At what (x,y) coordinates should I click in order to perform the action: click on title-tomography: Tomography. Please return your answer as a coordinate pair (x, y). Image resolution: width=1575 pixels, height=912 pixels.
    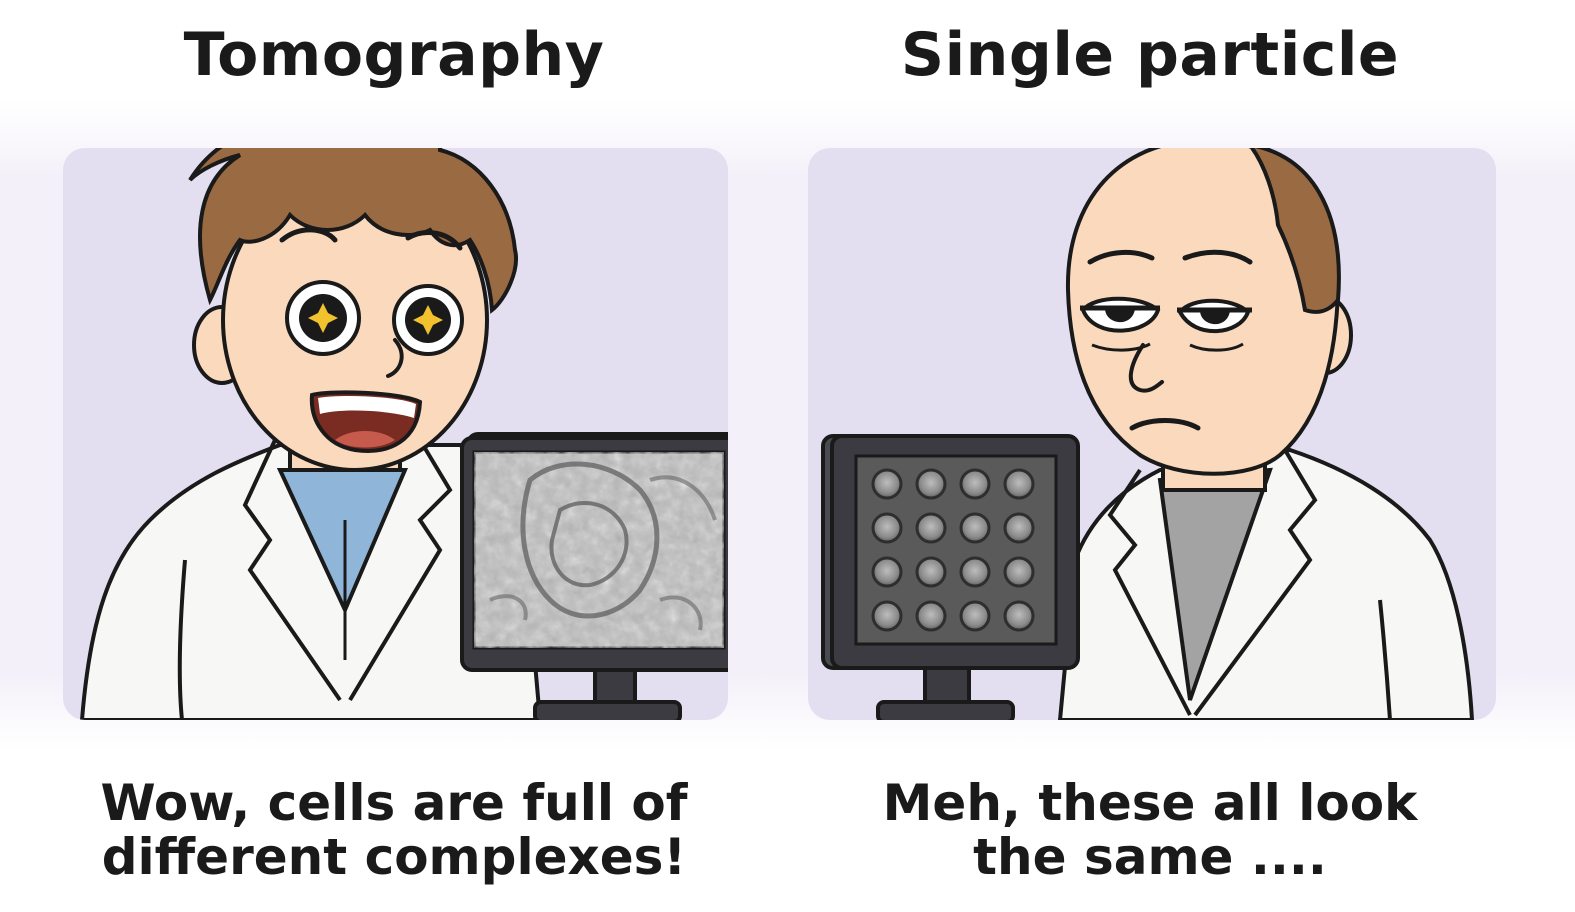
    Looking at the image, I should click on (394, 55).